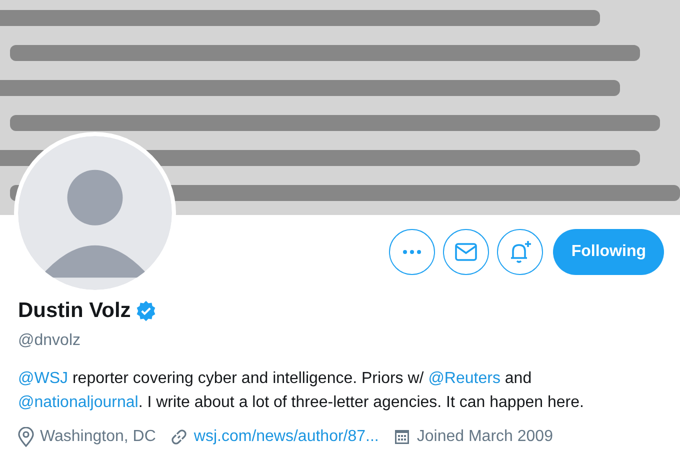  What do you see at coordinates (464, 378) in the screenshot?
I see `mention-link: @Reuters` at bounding box center [464, 378].